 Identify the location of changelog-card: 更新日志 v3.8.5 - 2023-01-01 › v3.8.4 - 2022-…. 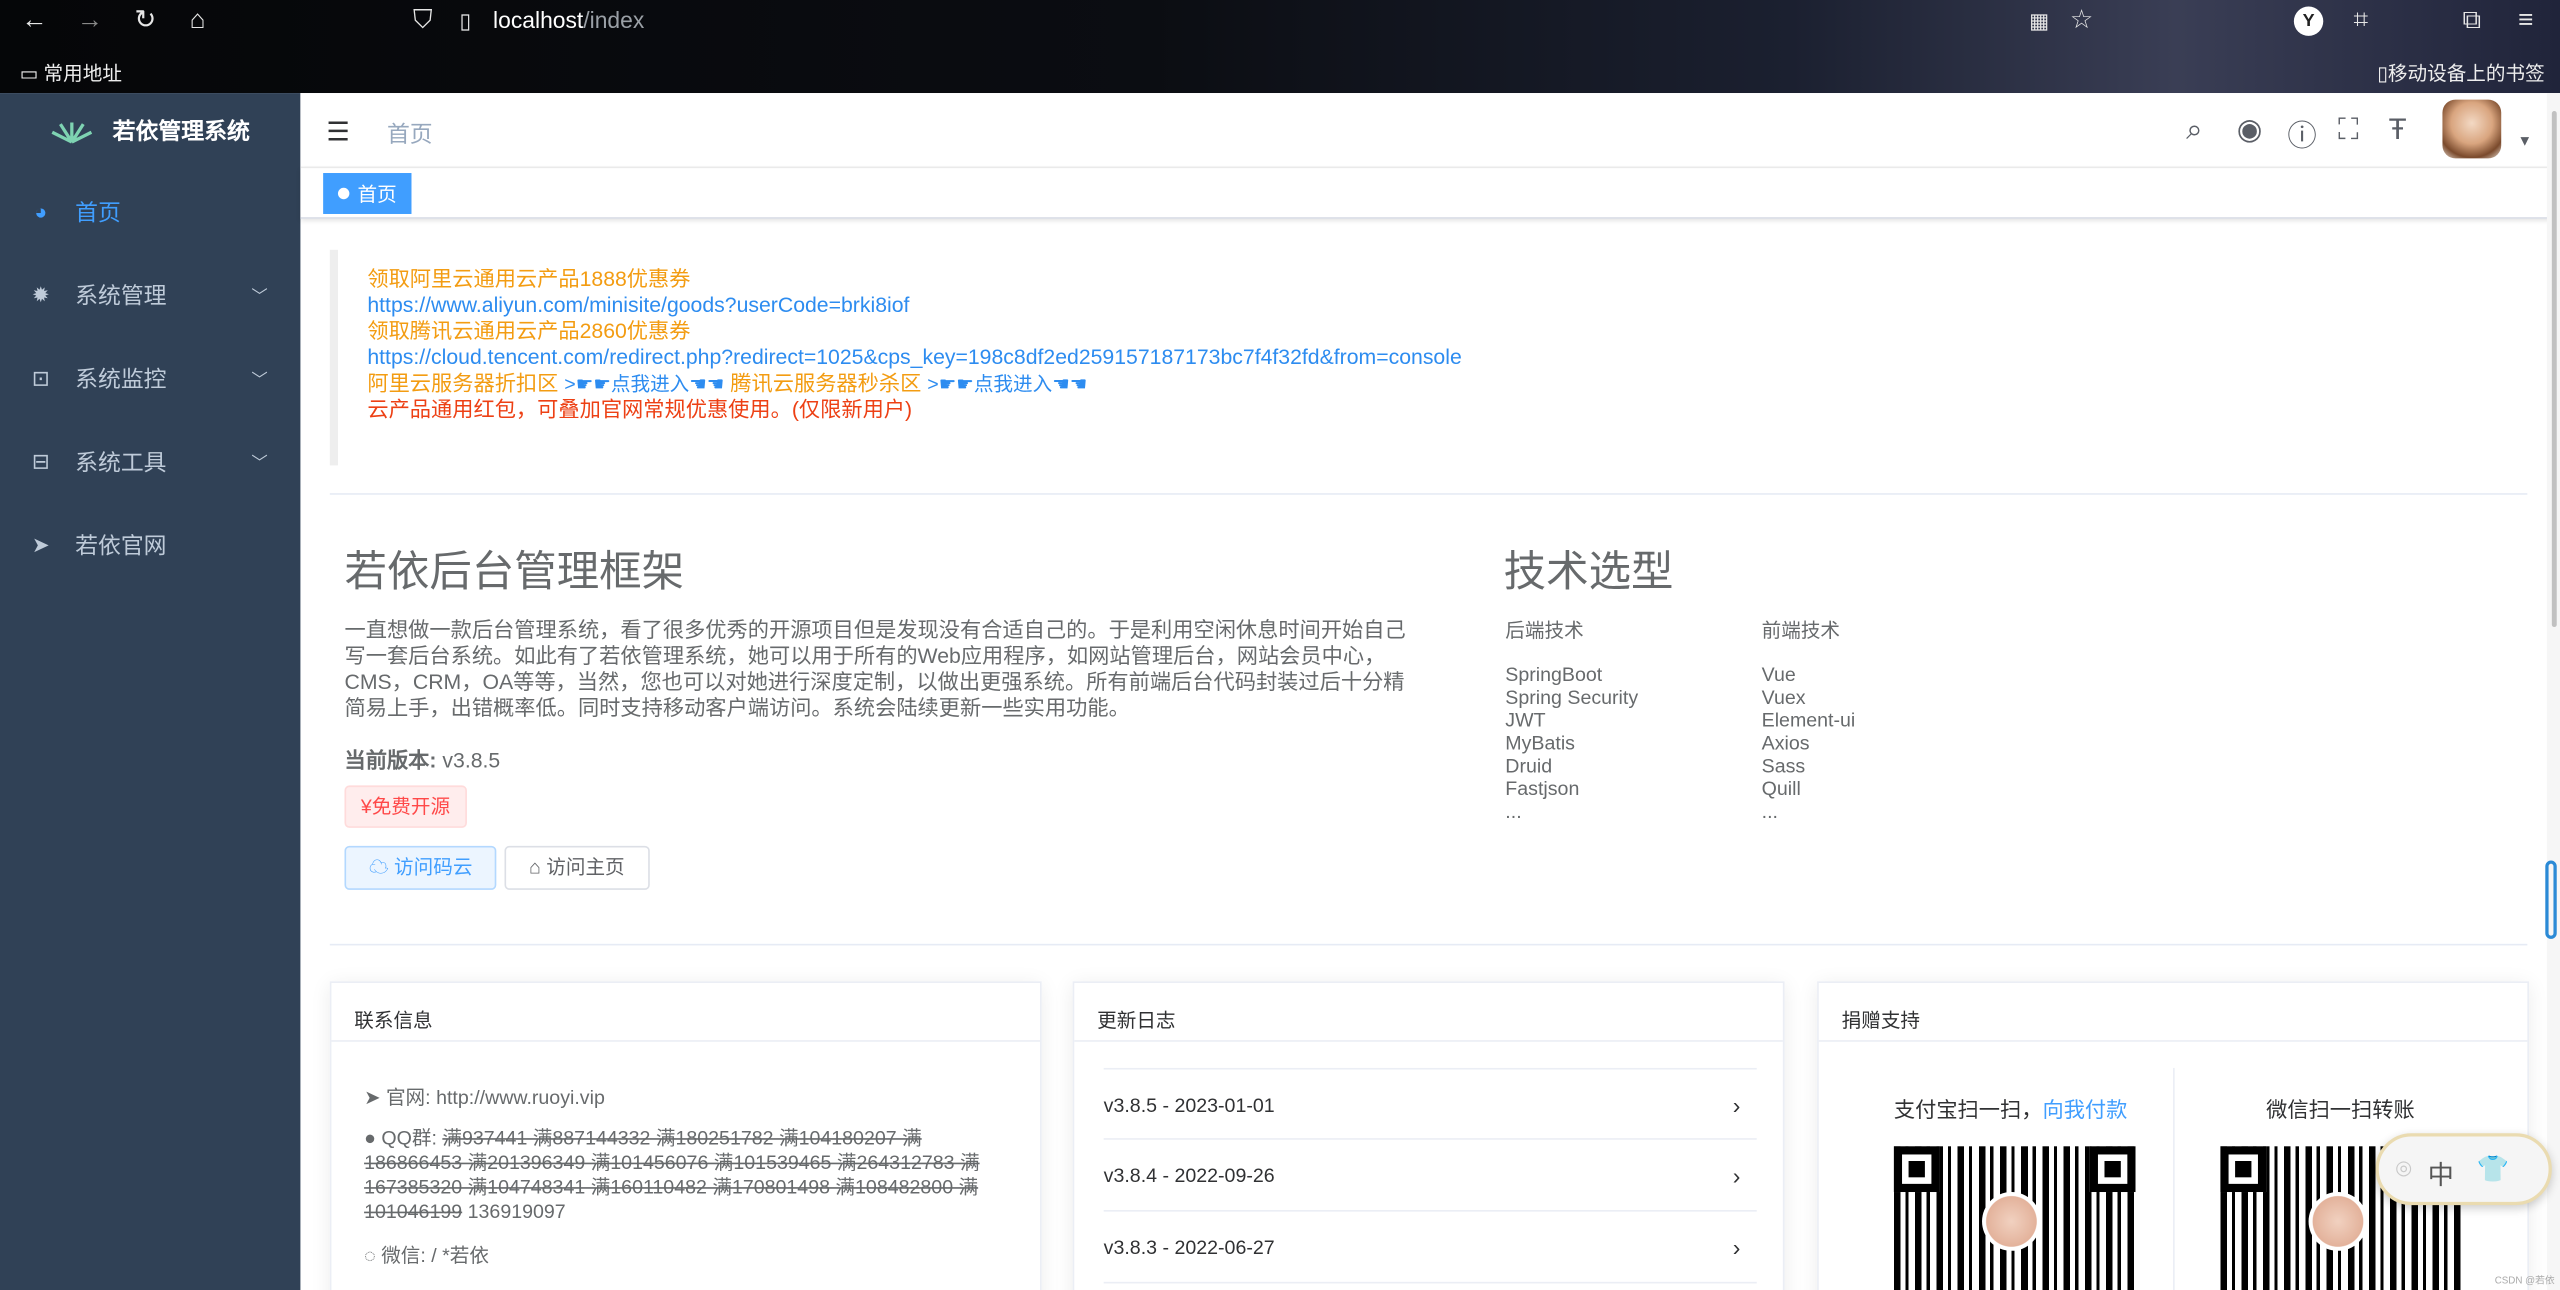
(1428, 1135).